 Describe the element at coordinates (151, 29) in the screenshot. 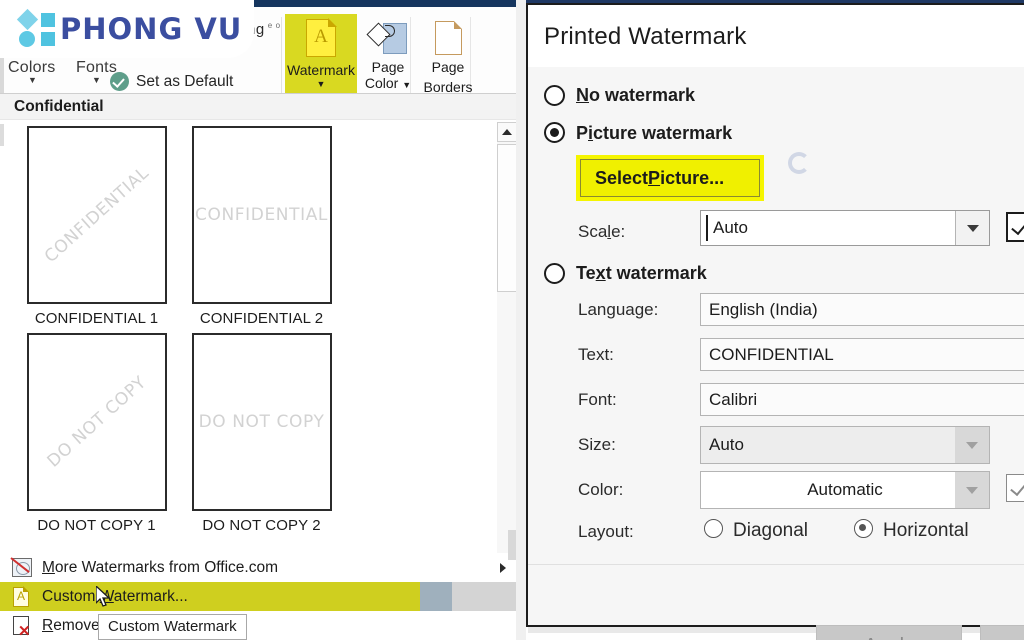

I see `phong-vu-logo-text: PHONG VU` at that location.